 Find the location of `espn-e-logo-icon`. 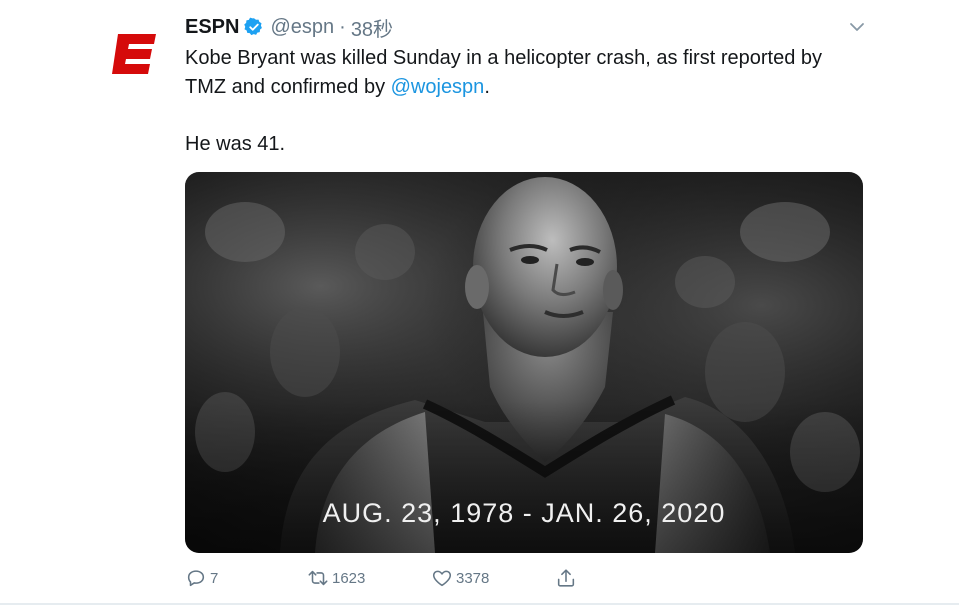

espn-e-logo-icon is located at coordinates (134, 54).